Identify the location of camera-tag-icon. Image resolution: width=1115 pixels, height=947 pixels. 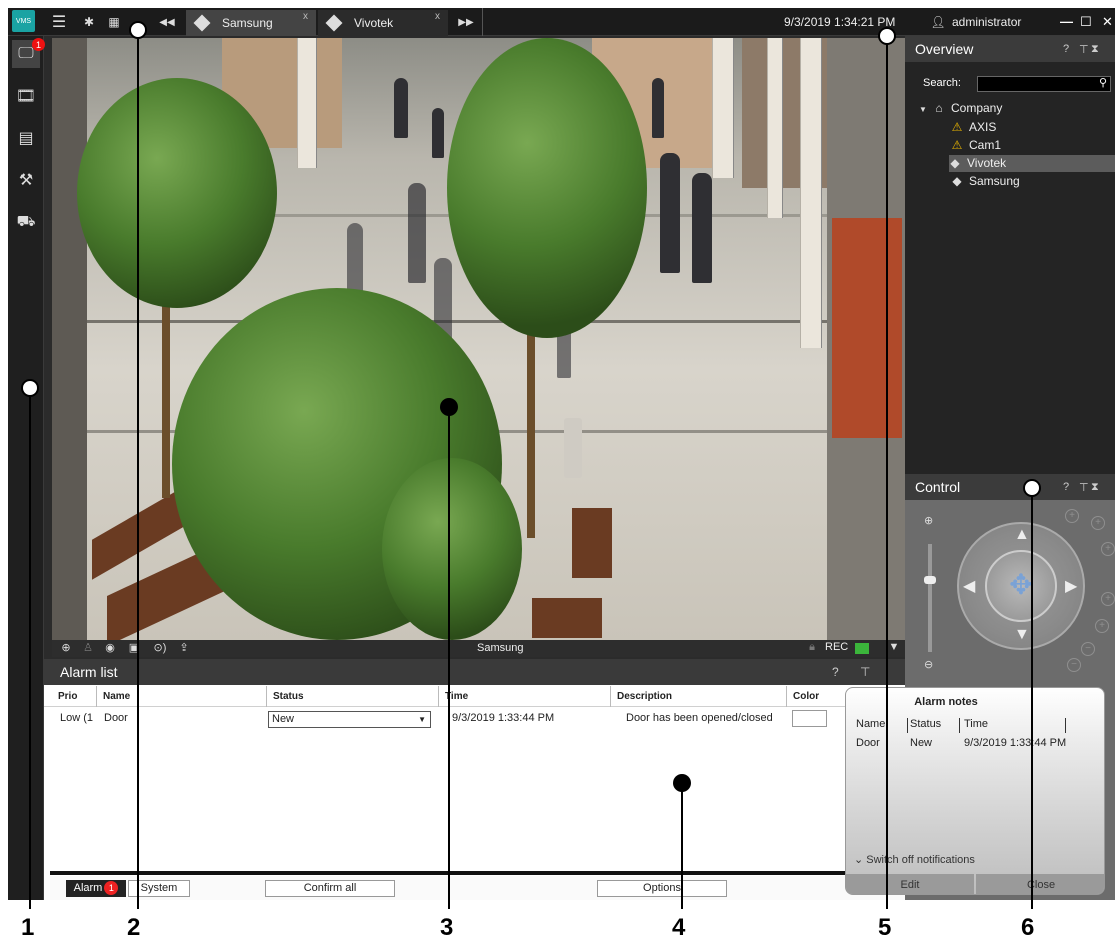
(202, 23).